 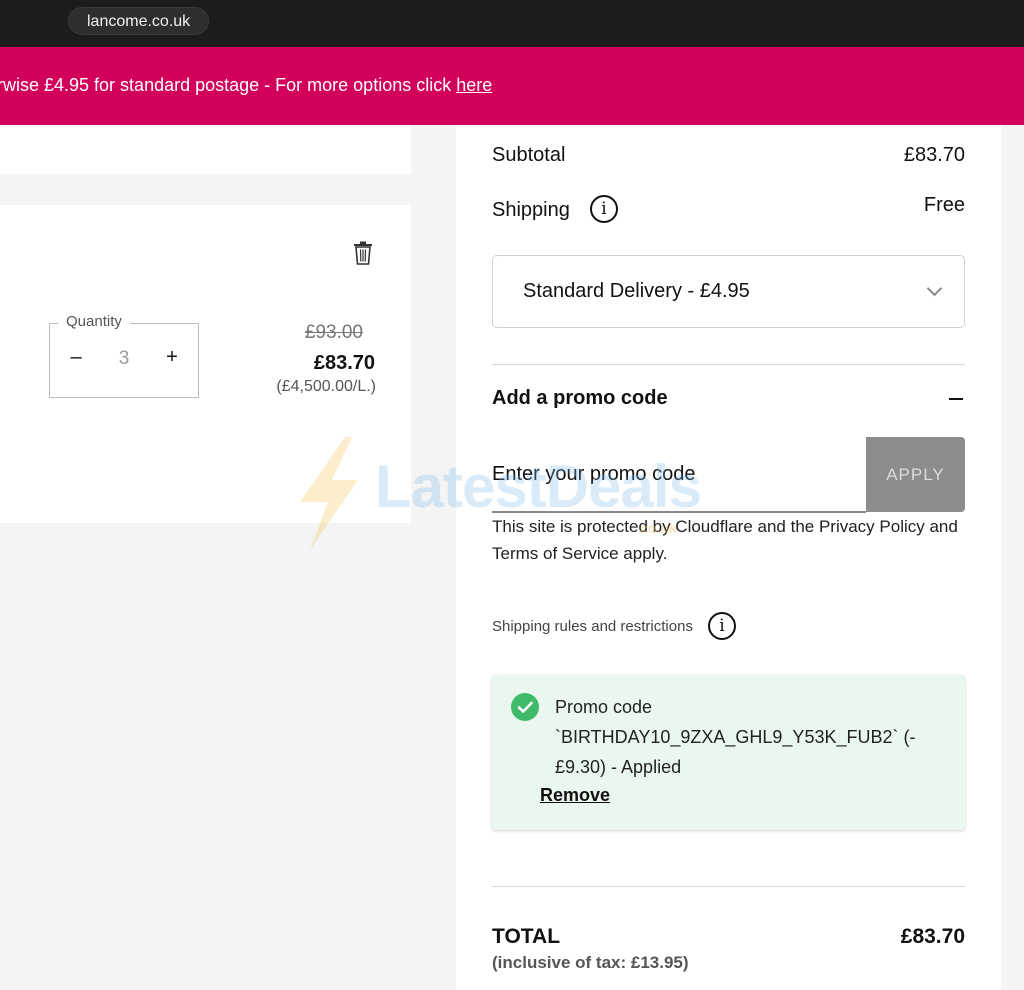 What do you see at coordinates (363, 253) in the screenshot?
I see `trash-icon` at bounding box center [363, 253].